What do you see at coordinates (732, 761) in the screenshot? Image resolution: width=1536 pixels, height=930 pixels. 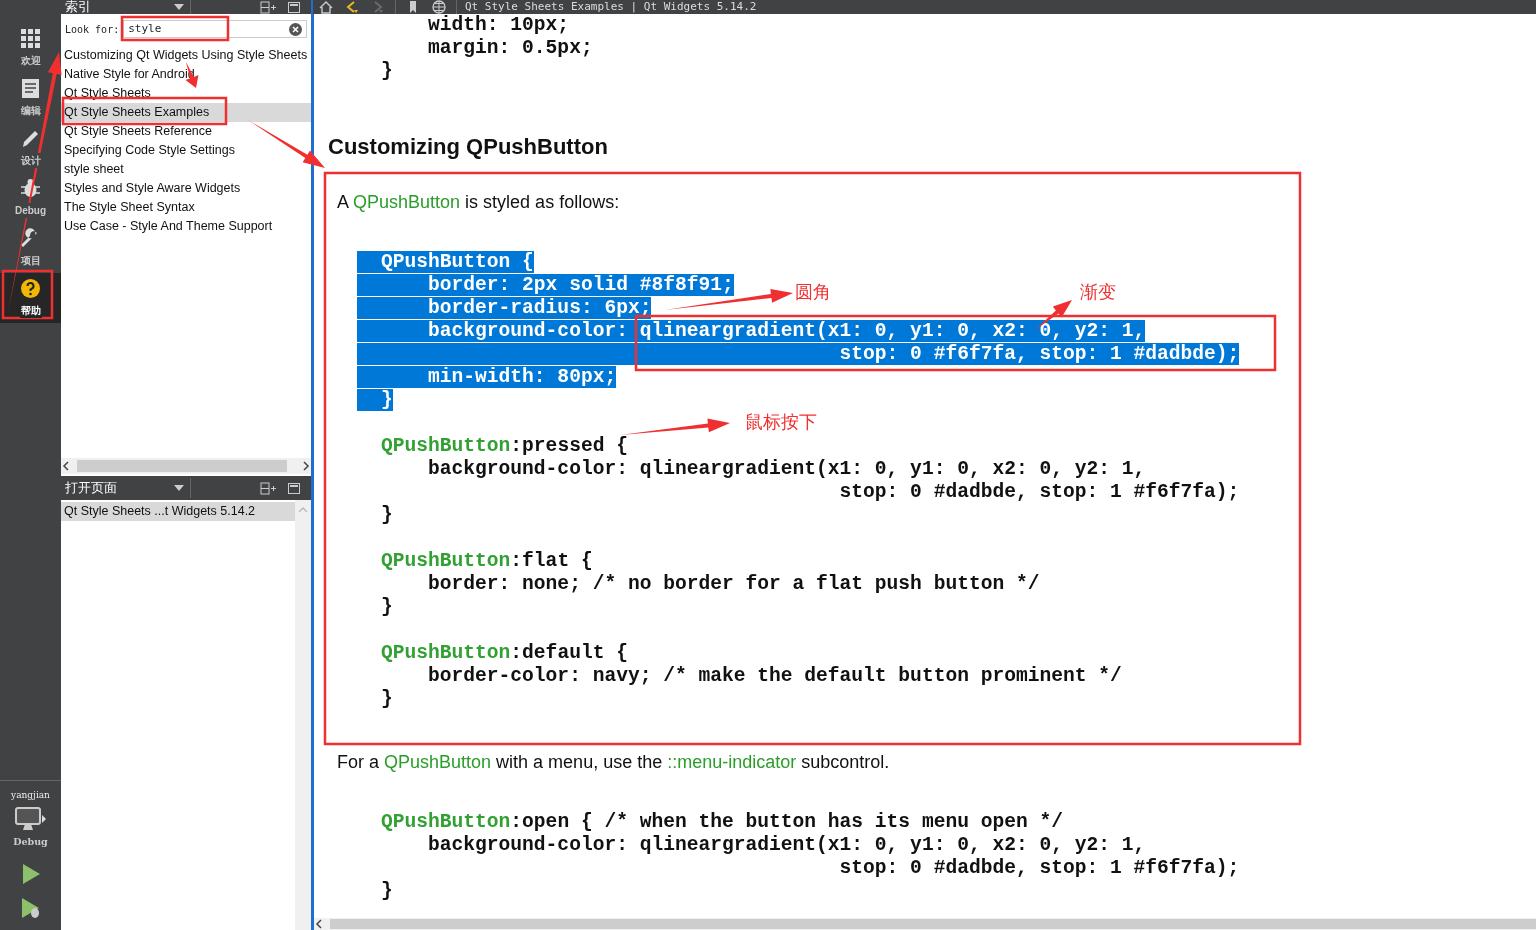 I see `link: ::menu-indicator` at bounding box center [732, 761].